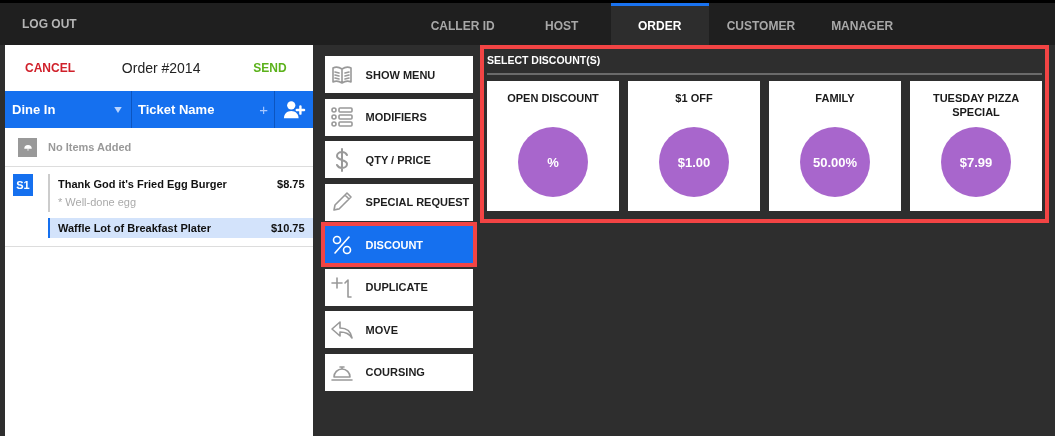 The height and width of the screenshot is (436, 1055). Describe the element at coordinates (27, 147) in the screenshot. I see `cloche-icon` at that location.